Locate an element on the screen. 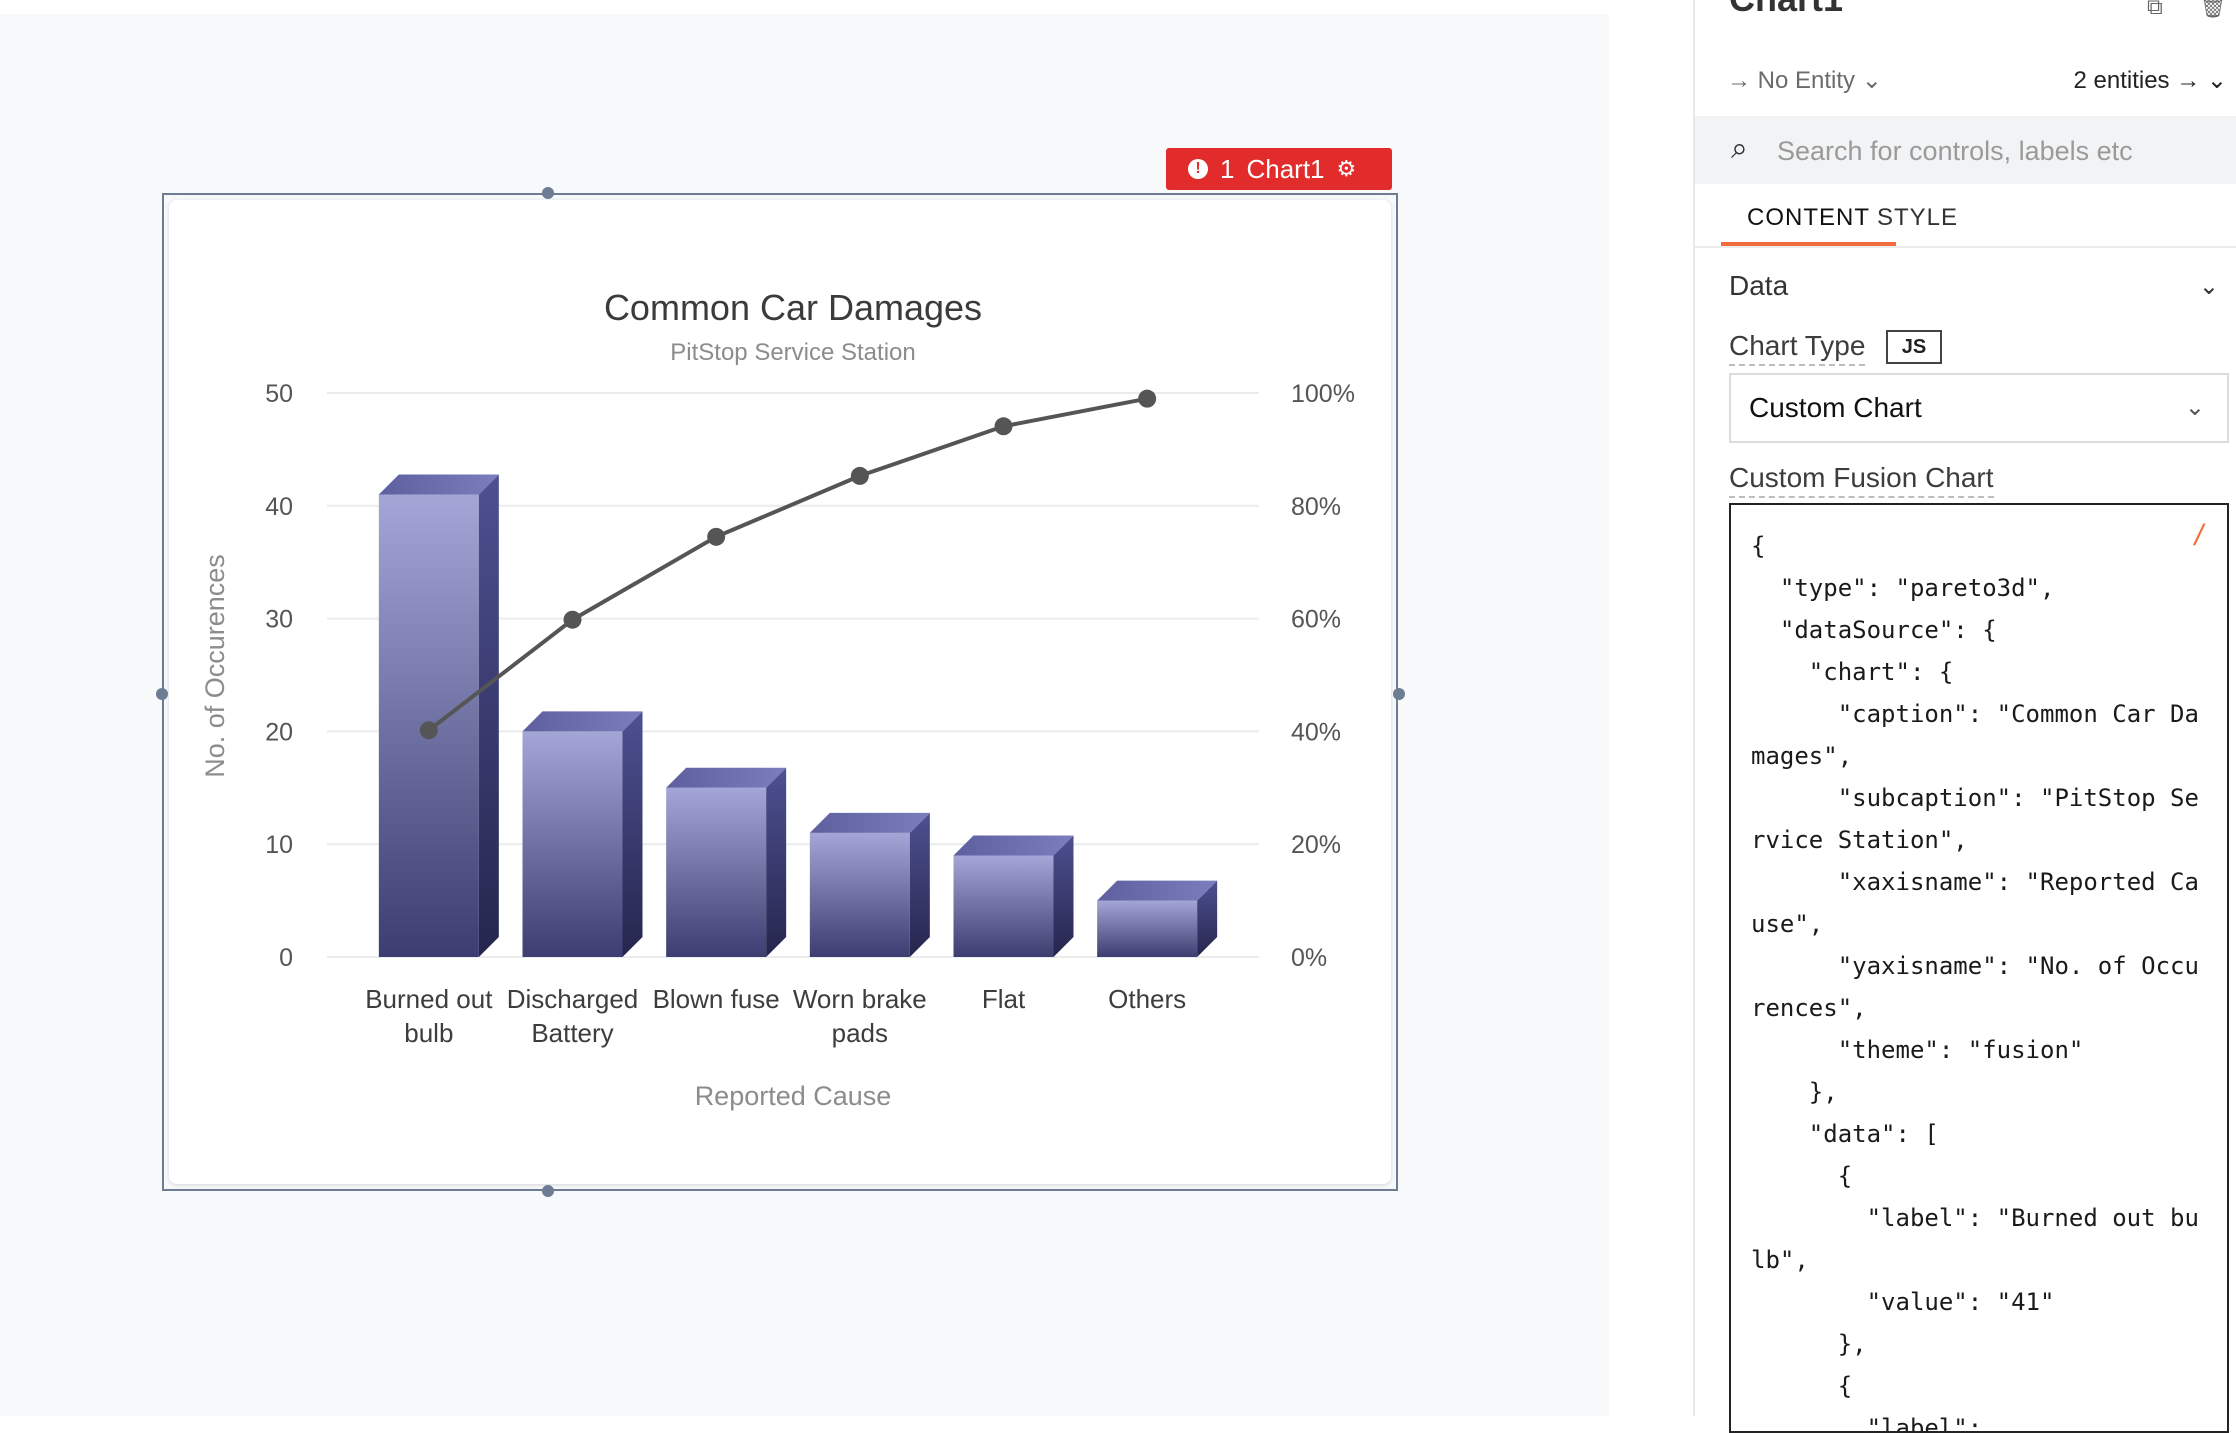 This screenshot has width=2236, height=1433. chart-type-value: Custom Chart is located at coordinates (1835, 407).